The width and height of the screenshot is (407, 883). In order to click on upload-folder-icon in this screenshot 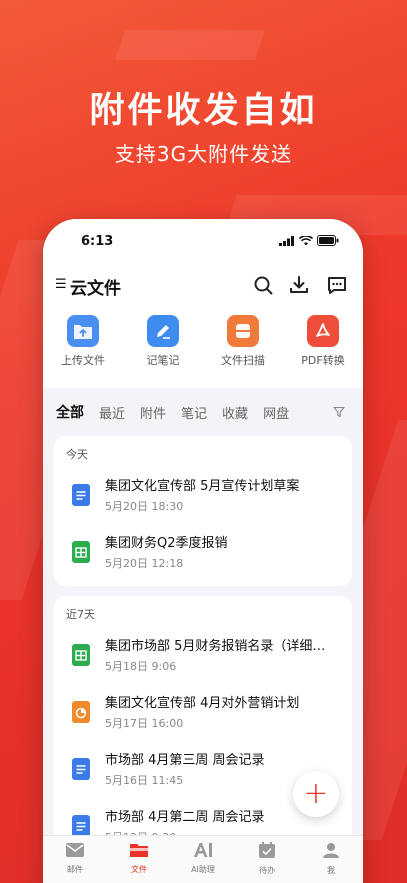, I will do `click(83, 331)`.